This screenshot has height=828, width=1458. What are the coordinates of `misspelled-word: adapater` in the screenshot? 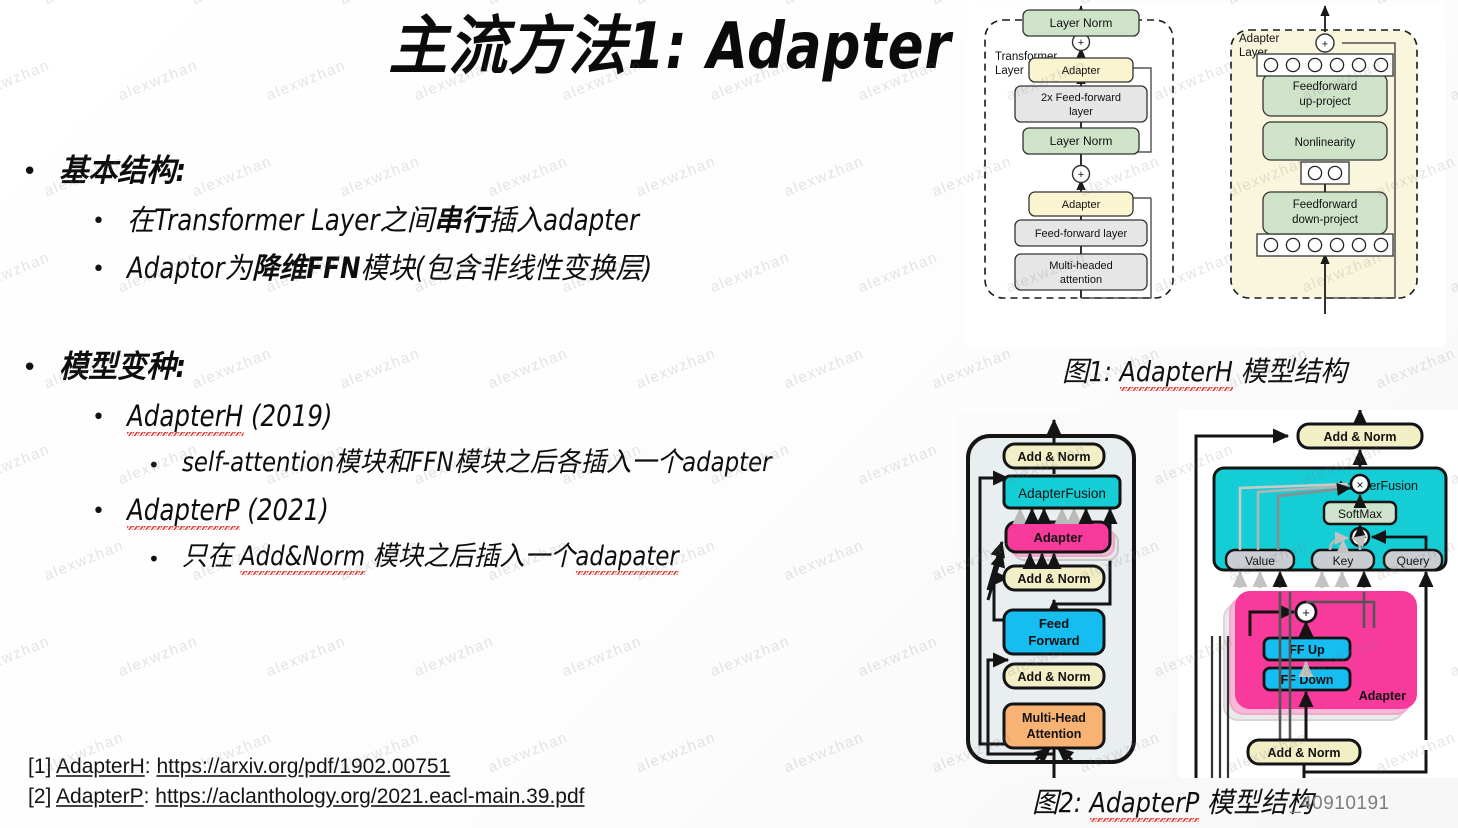 It's located at (627, 558).